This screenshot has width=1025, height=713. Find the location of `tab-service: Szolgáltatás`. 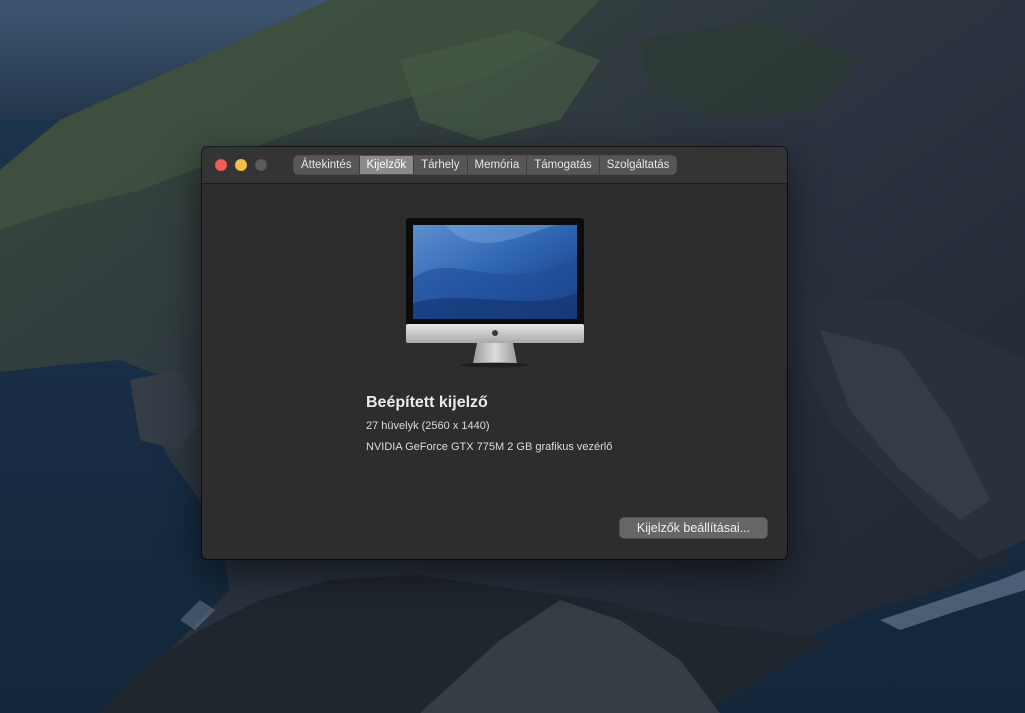

tab-service: Szolgáltatás is located at coordinates (638, 165).